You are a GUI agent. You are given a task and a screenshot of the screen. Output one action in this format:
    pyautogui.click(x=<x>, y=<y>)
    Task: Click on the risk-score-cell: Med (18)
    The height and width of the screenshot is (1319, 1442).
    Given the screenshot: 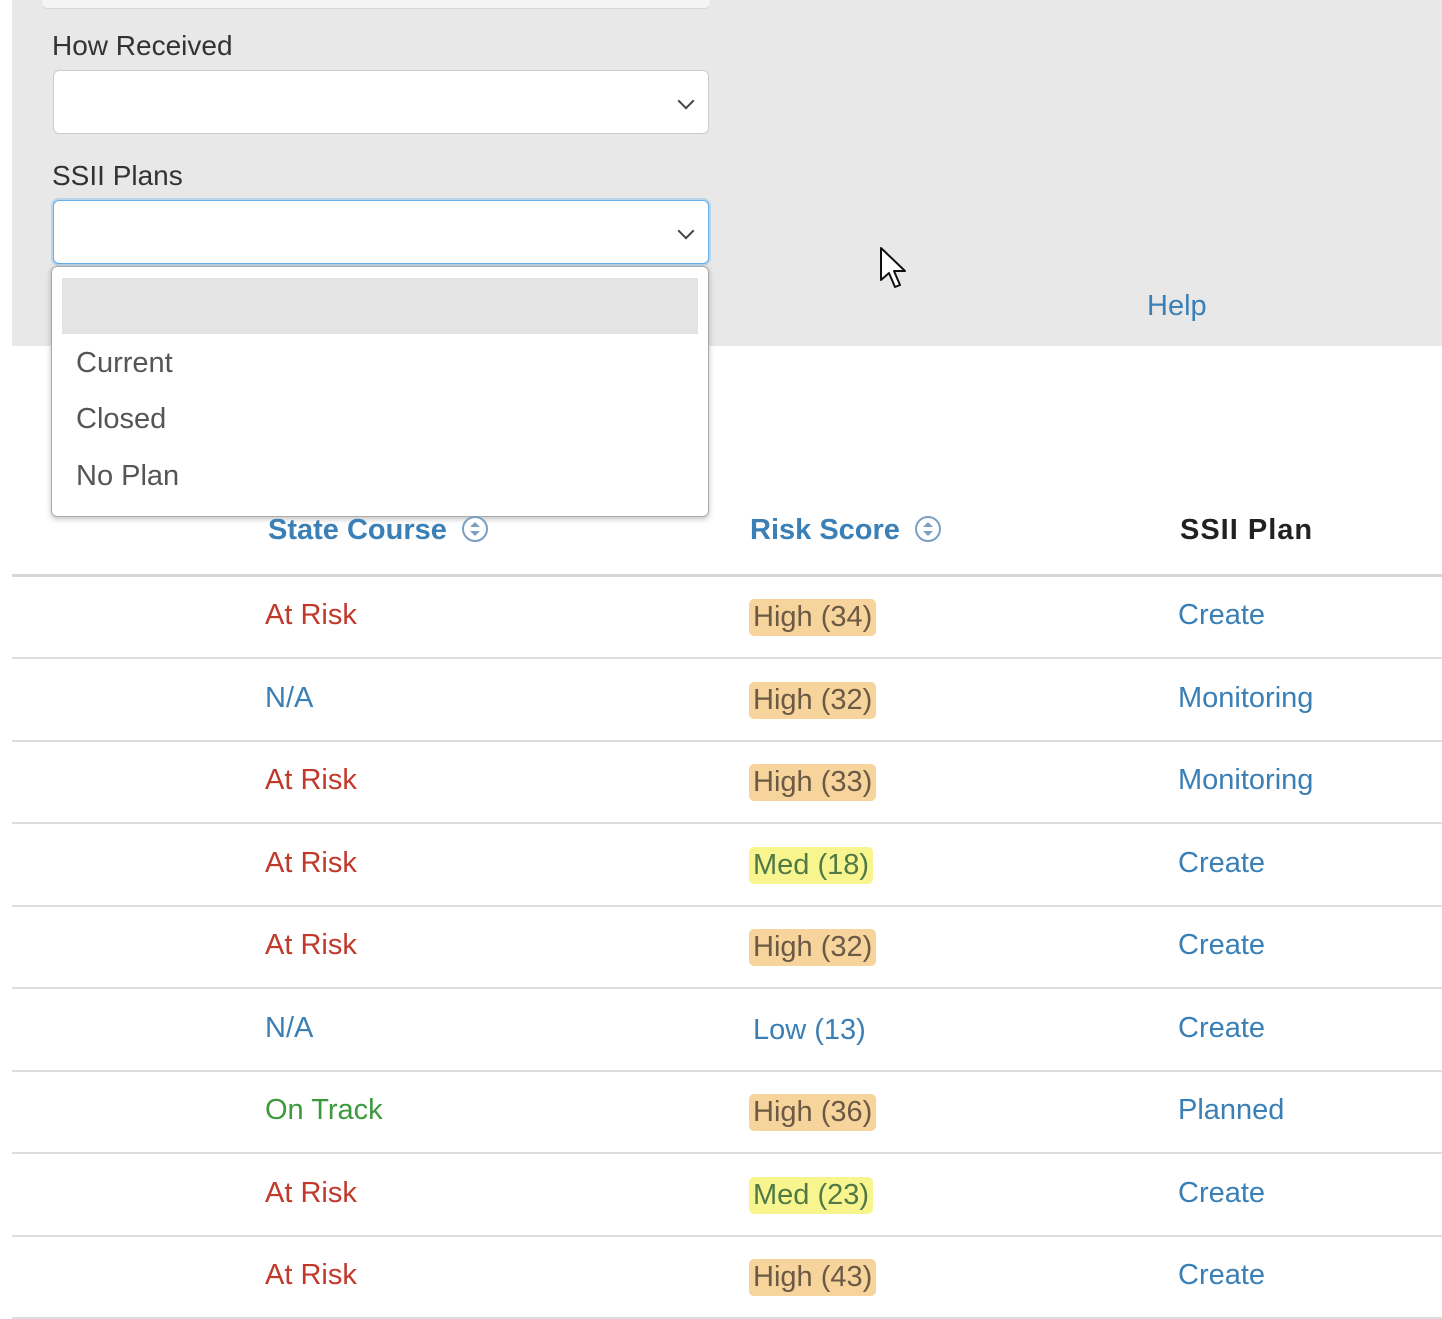 What is the action you would take?
    pyautogui.click(x=811, y=865)
    